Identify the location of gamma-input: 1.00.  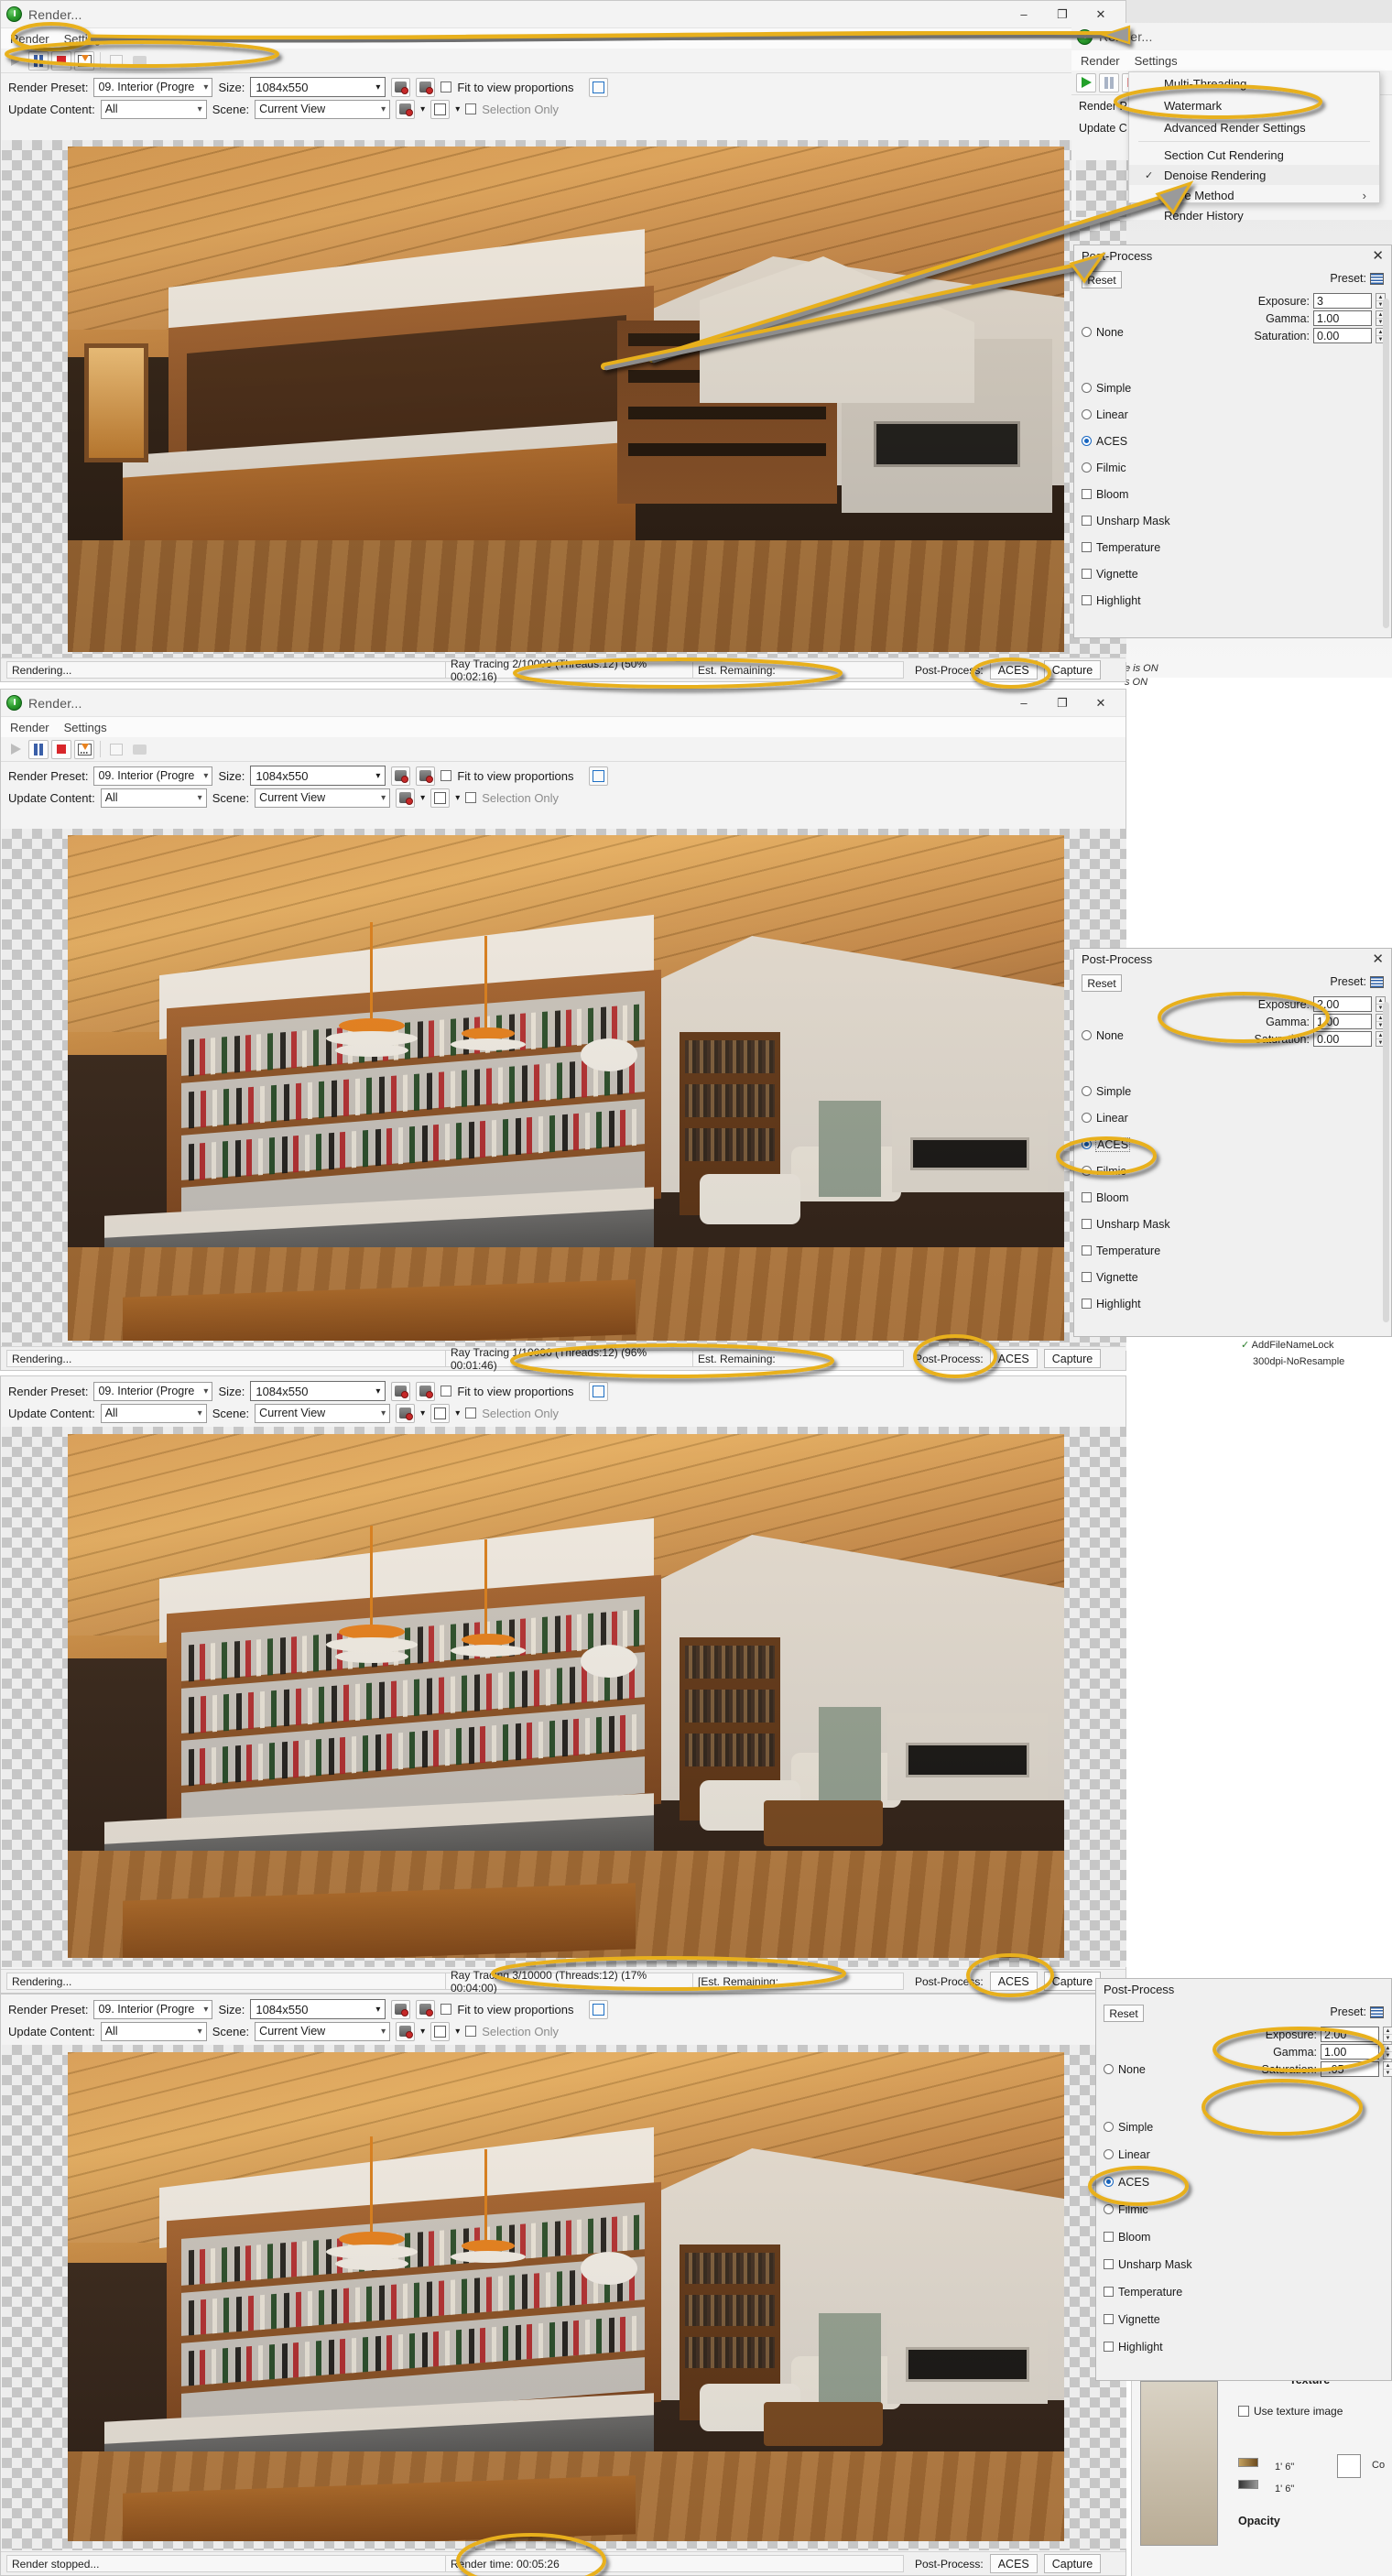
(1342, 318).